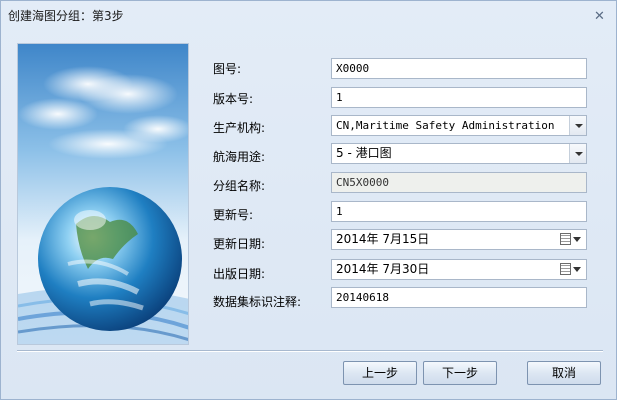 This screenshot has height=400, width=617. What do you see at coordinates (599, 17) in the screenshot?
I see `close-icon: ✕` at bounding box center [599, 17].